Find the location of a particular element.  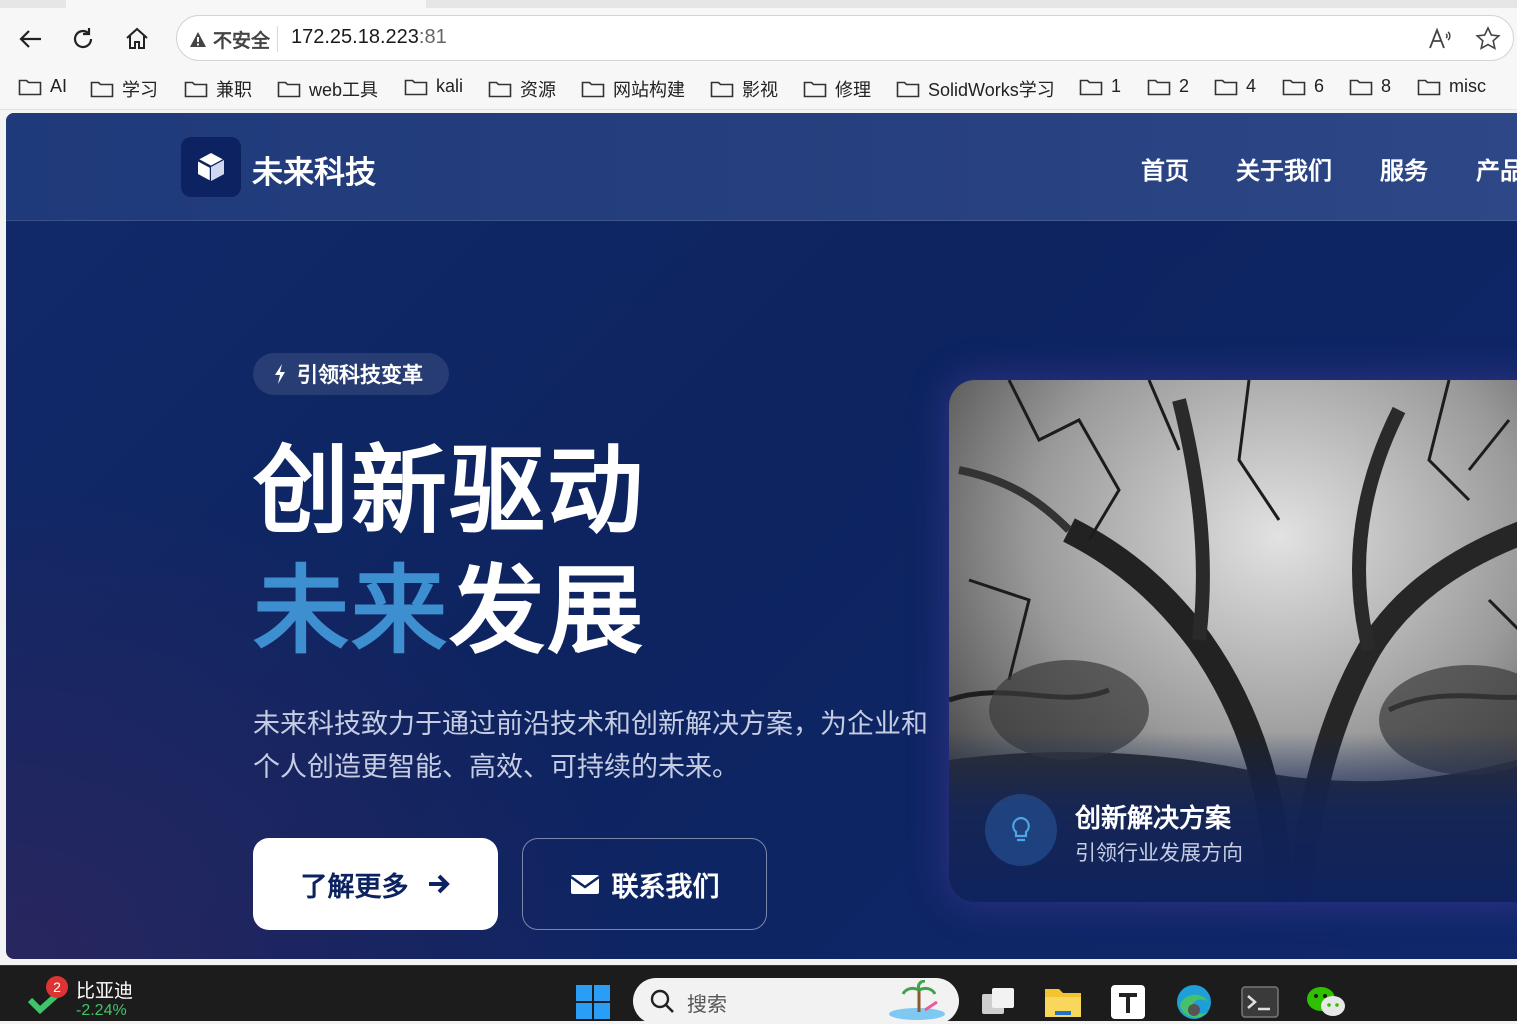

bookmark-folder: kali is located at coordinates (433, 86).